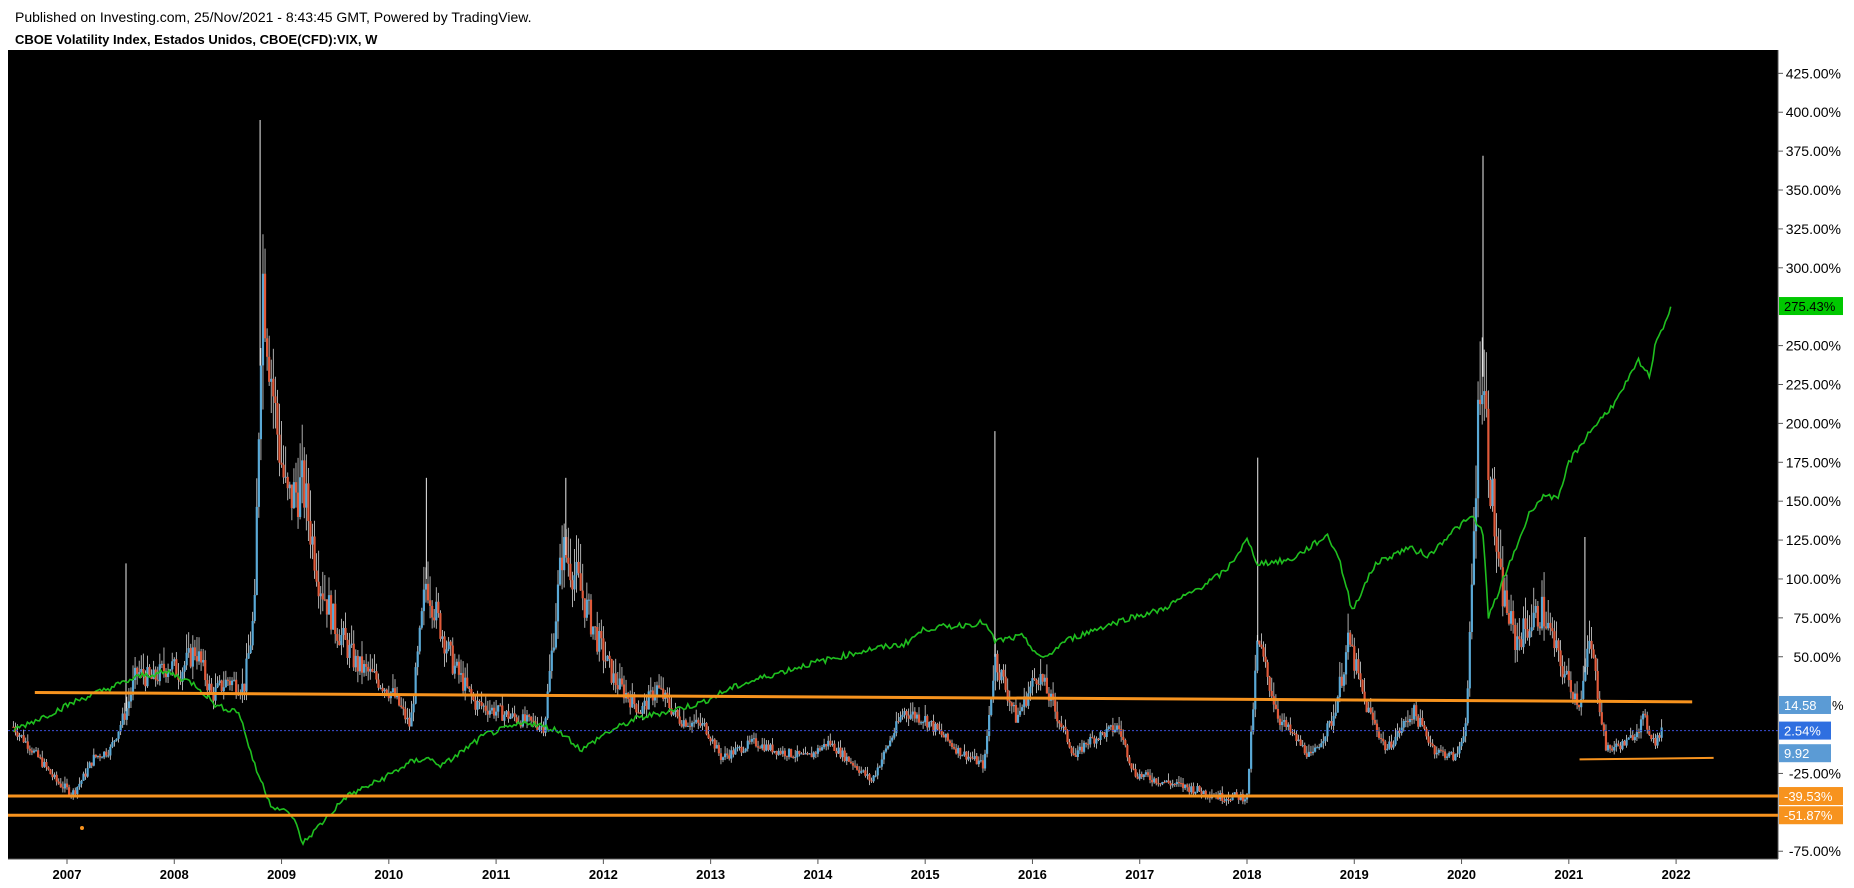  Describe the element at coordinates (1817, 618) in the screenshot. I see `y-tick-label: 75.00%` at that location.